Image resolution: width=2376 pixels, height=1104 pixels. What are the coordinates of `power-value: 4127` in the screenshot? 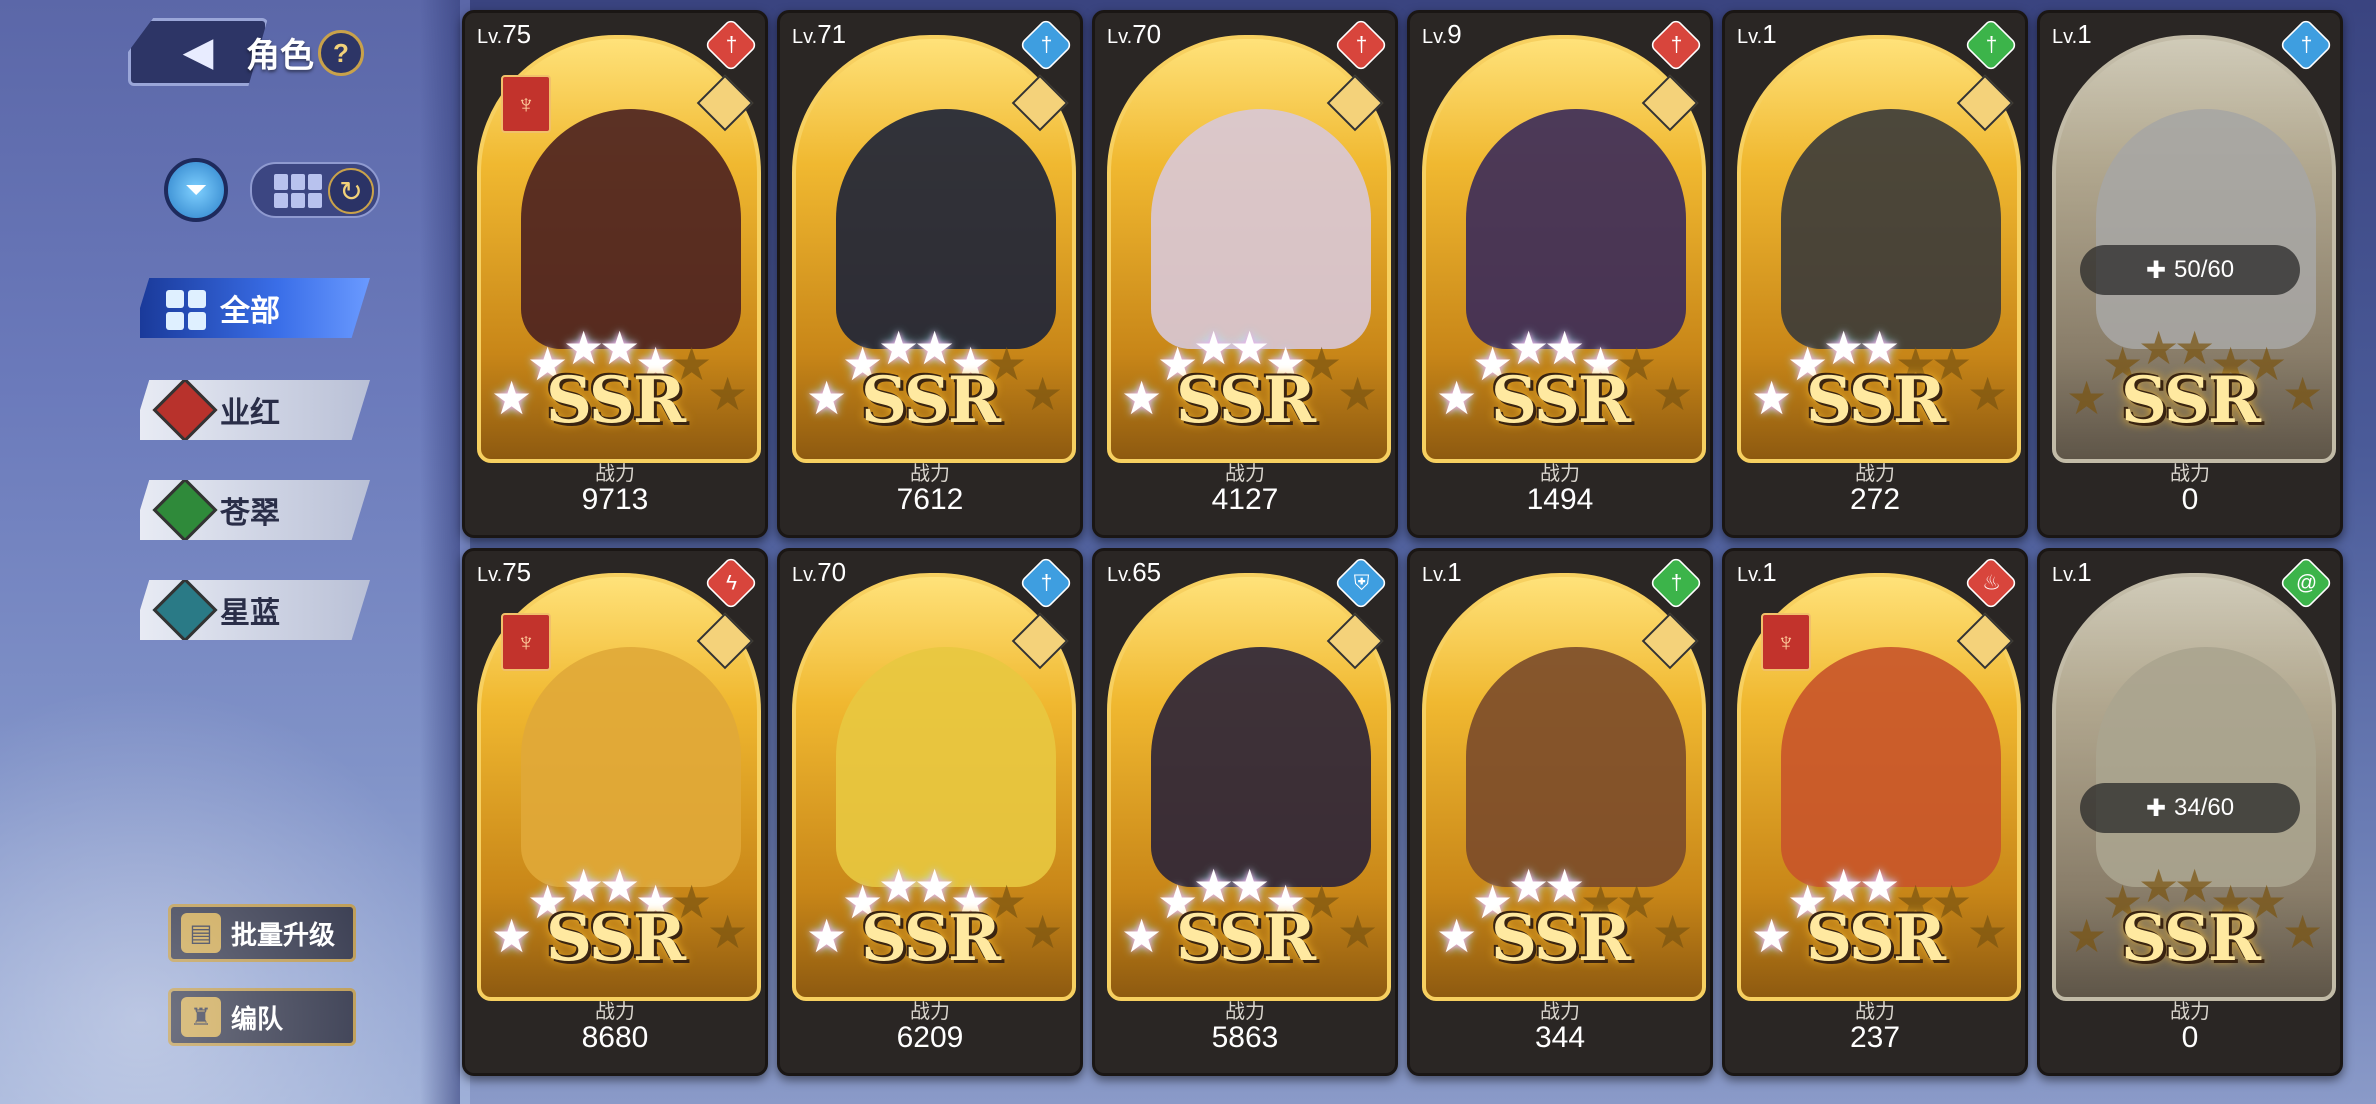 It's located at (1245, 499).